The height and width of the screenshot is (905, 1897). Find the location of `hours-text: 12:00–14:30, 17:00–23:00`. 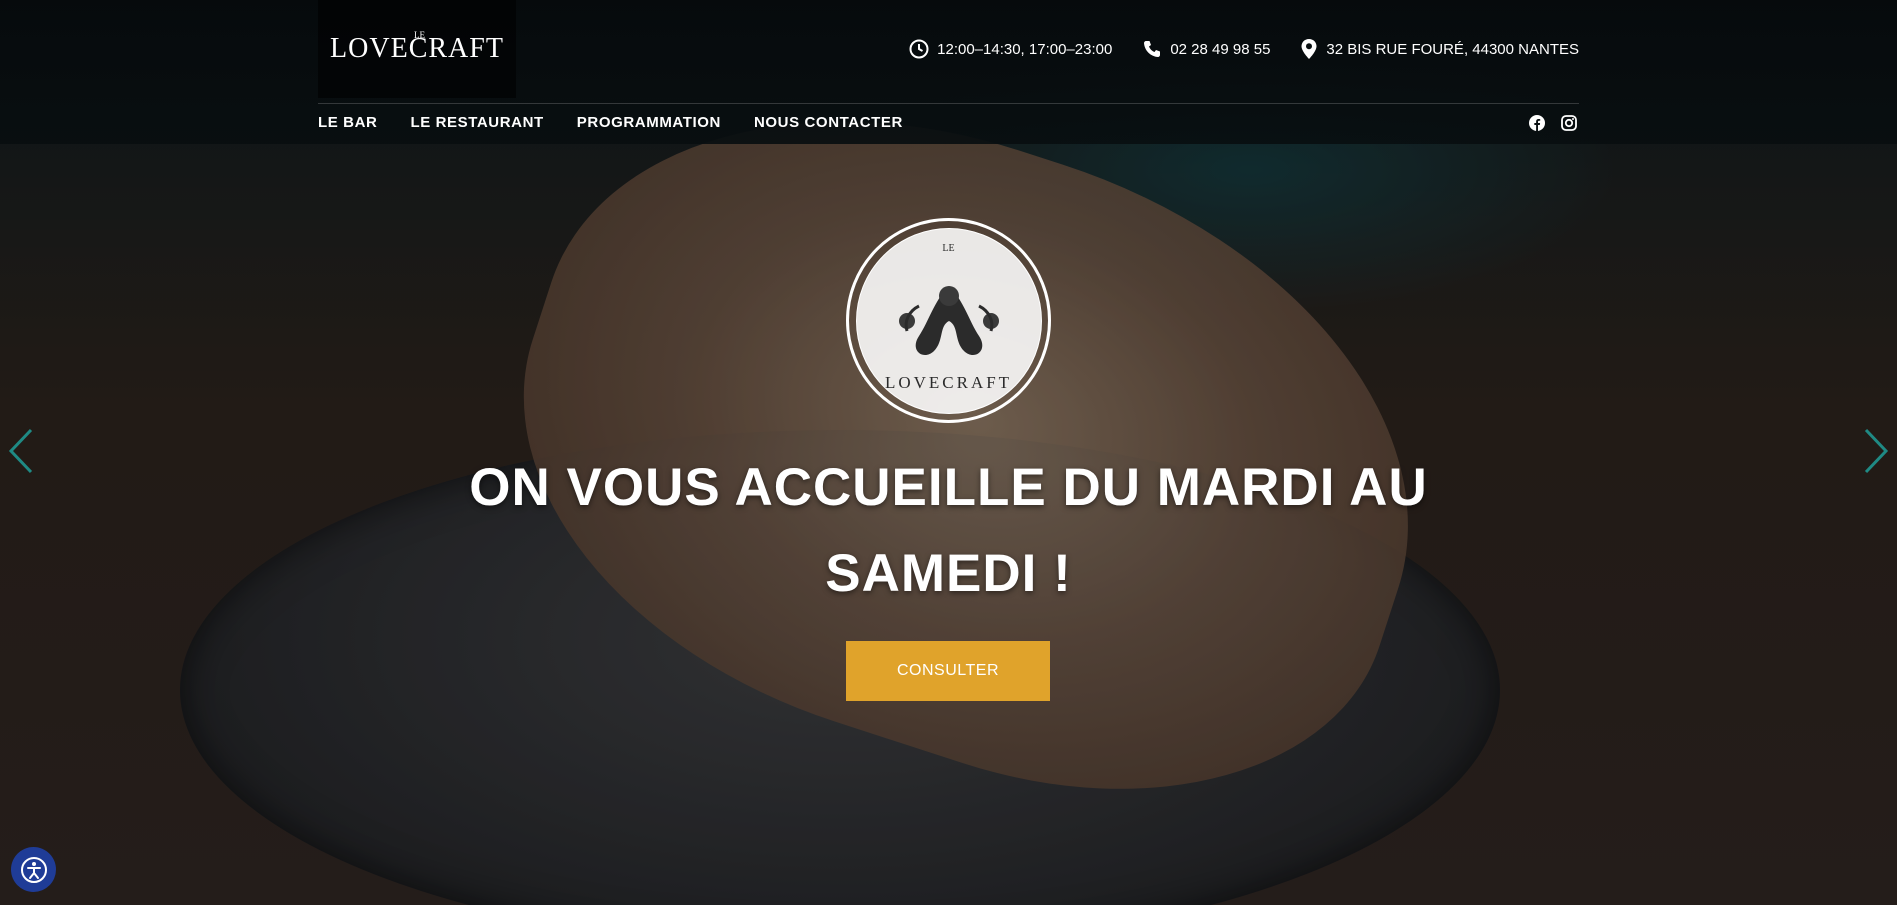

hours-text: 12:00–14:30, 17:00–23:00 is located at coordinates (1025, 49).